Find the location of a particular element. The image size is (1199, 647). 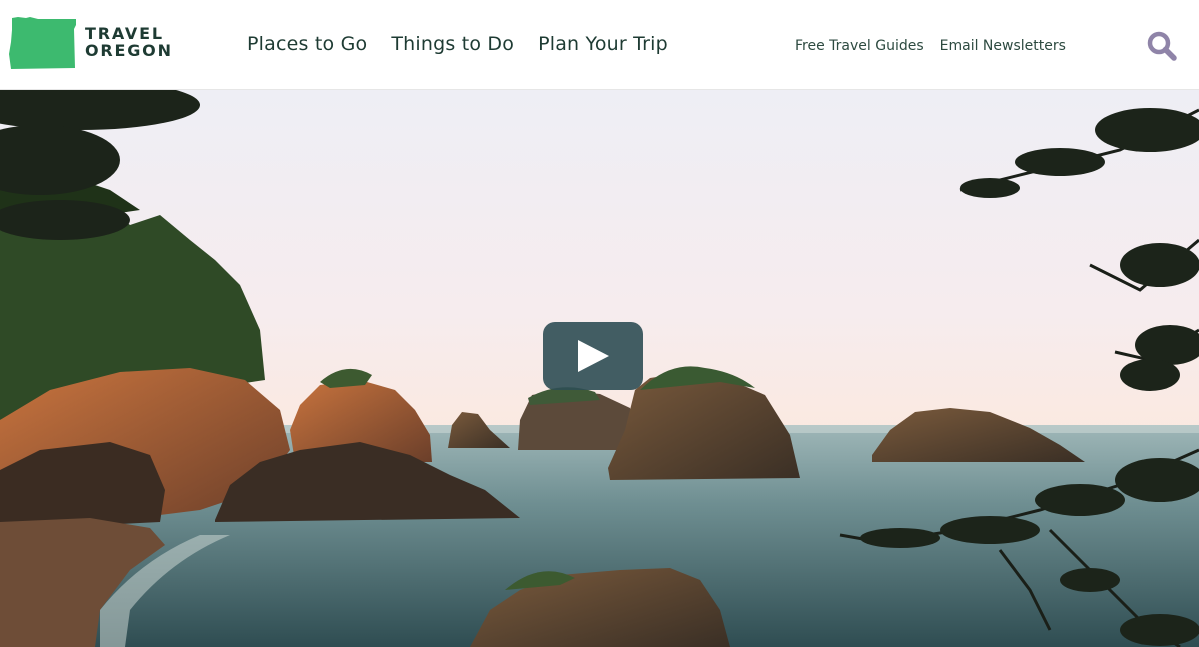

utility-nav: Free Travel Guides Email Newsletters is located at coordinates (930, 46).